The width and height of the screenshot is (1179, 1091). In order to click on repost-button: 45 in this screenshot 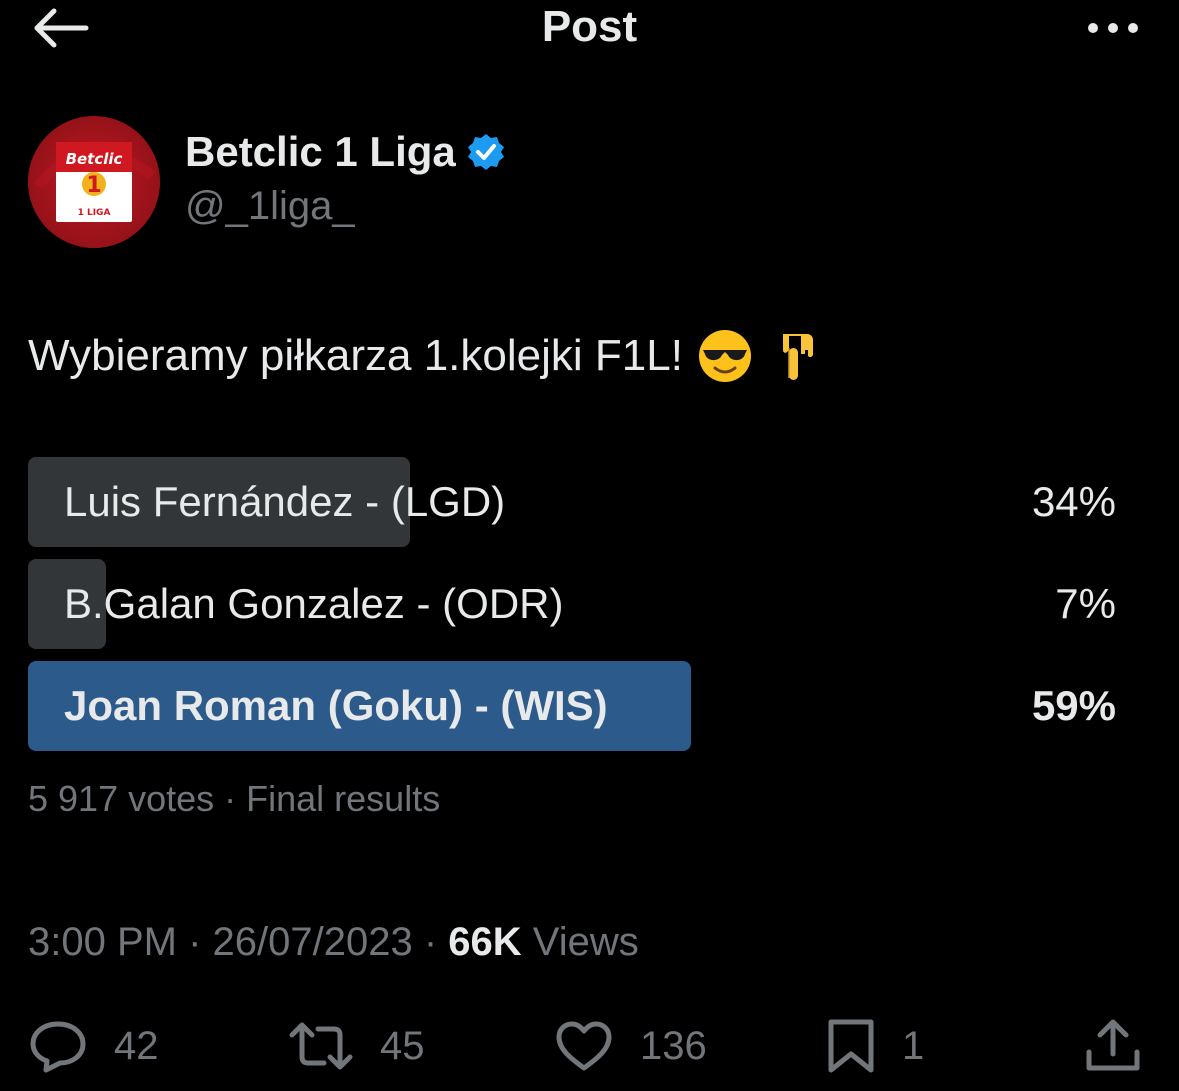, I will do `click(356, 1046)`.